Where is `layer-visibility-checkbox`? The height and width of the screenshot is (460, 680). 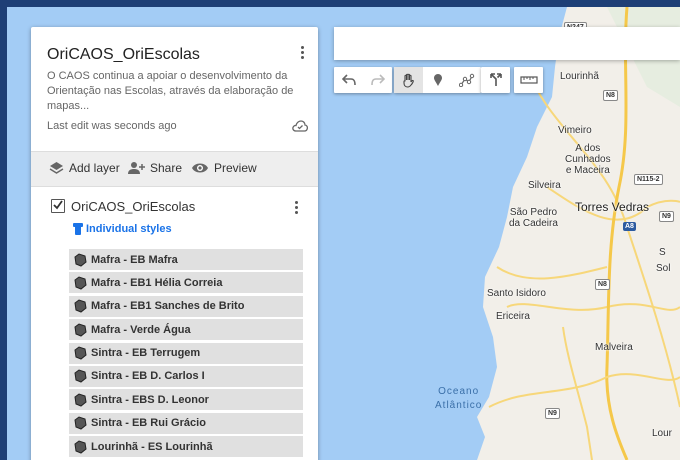
layer-visibility-checkbox is located at coordinates (58, 206).